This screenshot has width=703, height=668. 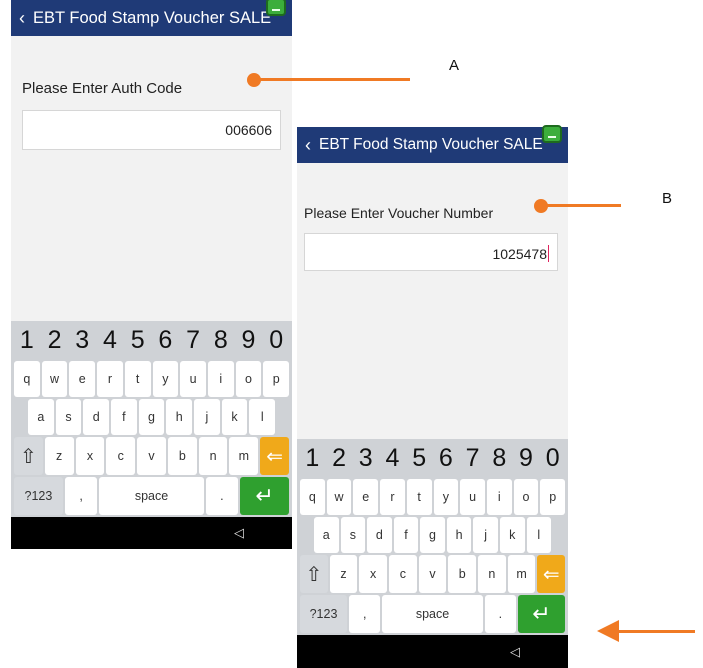 What do you see at coordinates (581, 205) in the screenshot?
I see `callout-b-line` at bounding box center [581, 205].